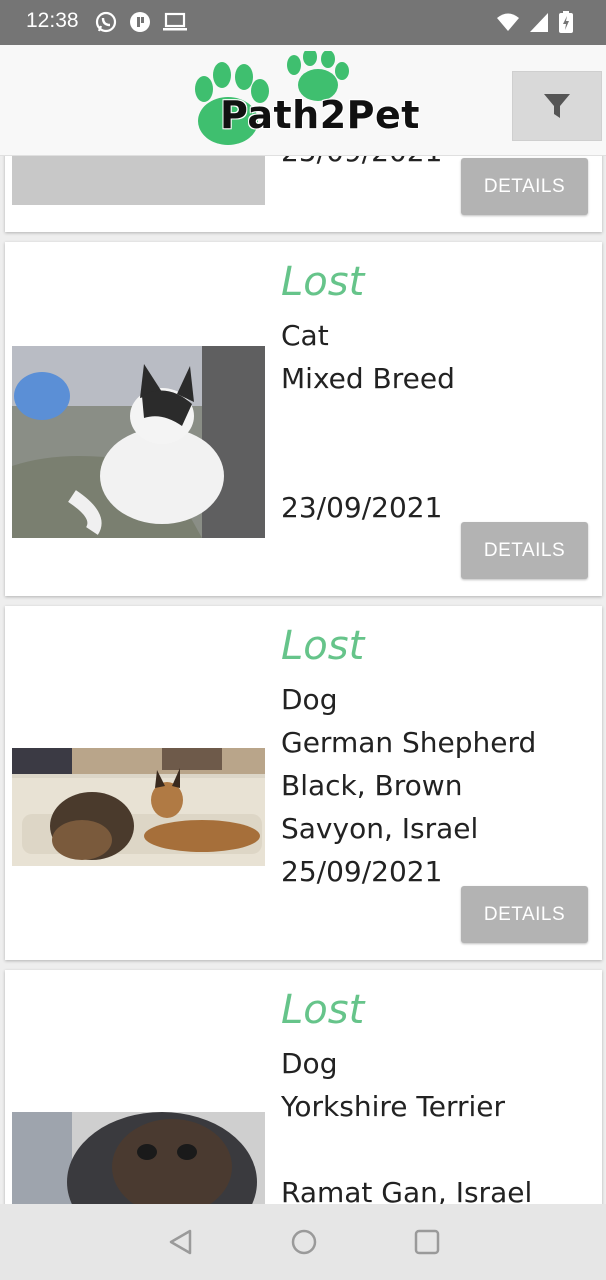 This screenshot has height=1280, width=606. What do you see at coordinates (305, 335) in the screenshot?
I see `pet-type: Cat` at bounding box center [305, 335].